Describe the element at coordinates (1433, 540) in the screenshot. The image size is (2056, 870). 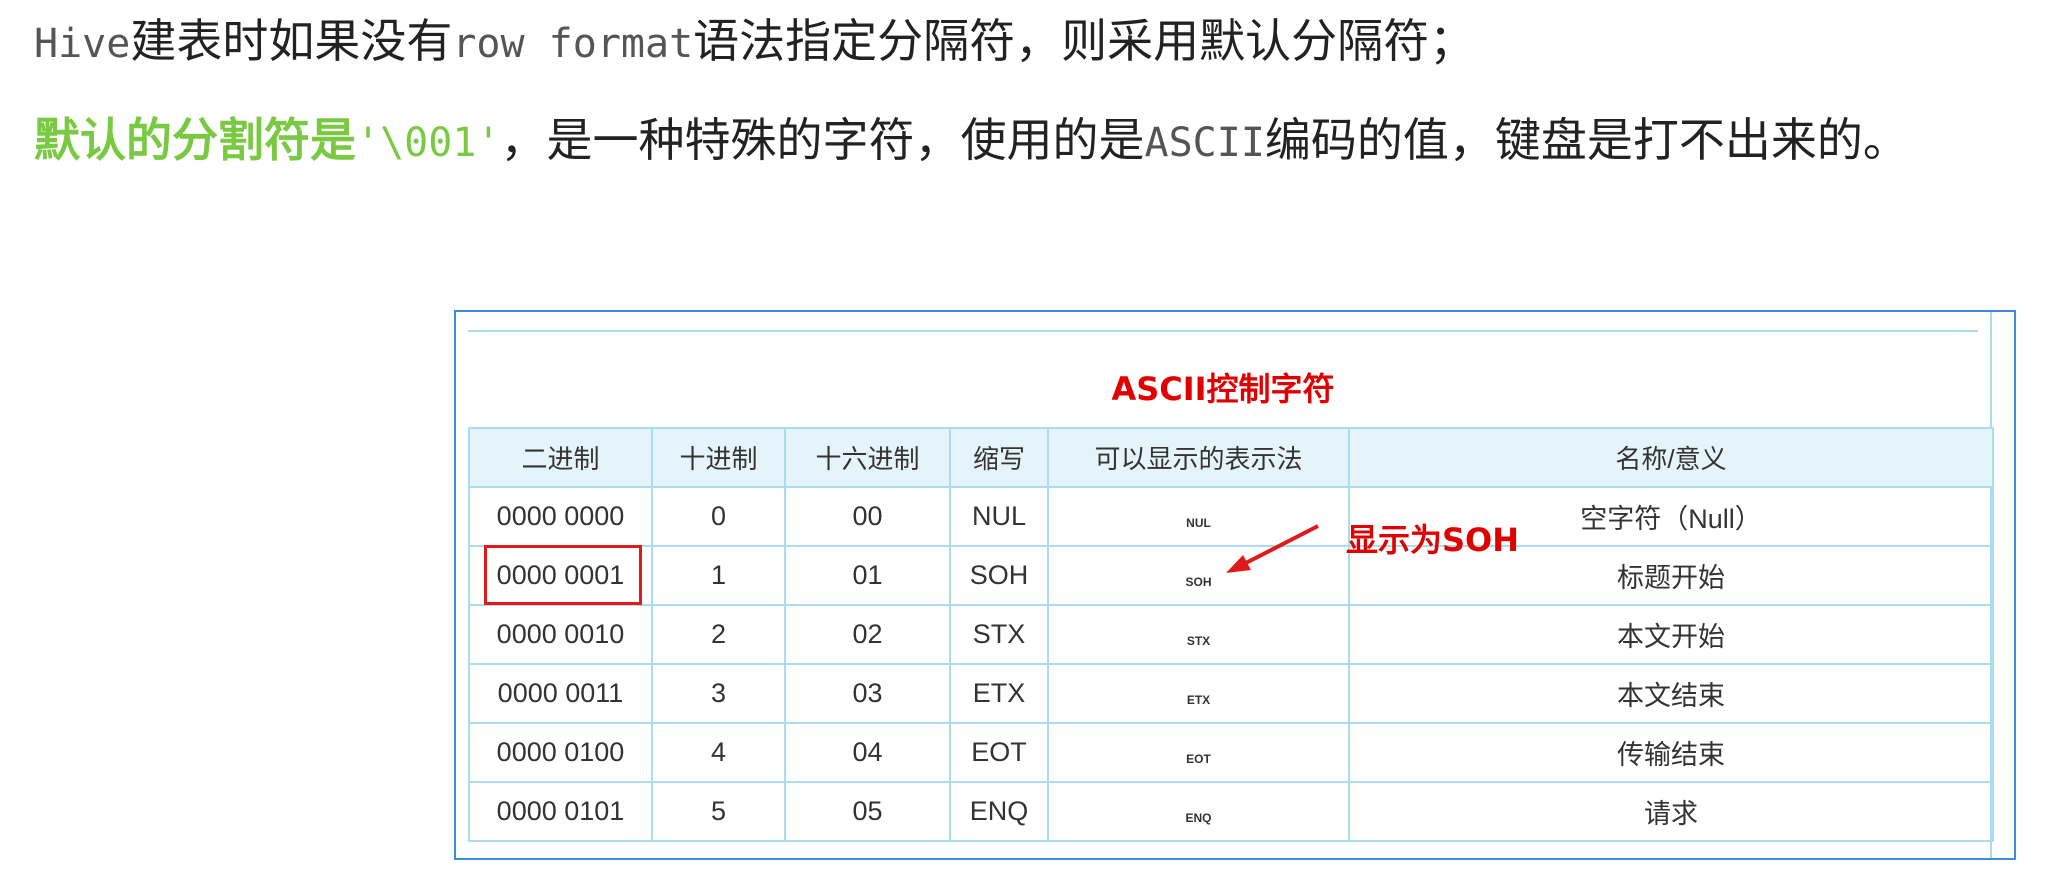
I see `annotation-label: 显示为SOH` at that location.